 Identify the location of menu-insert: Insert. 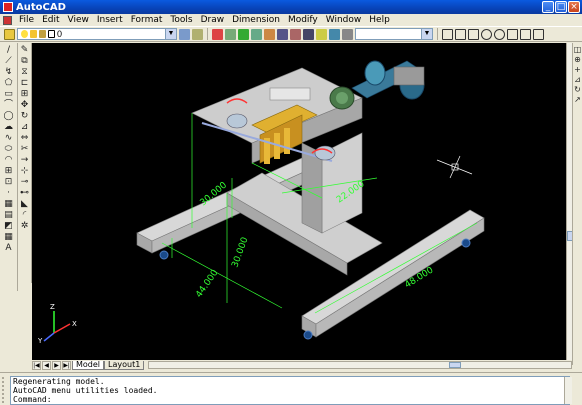
(110, 20).